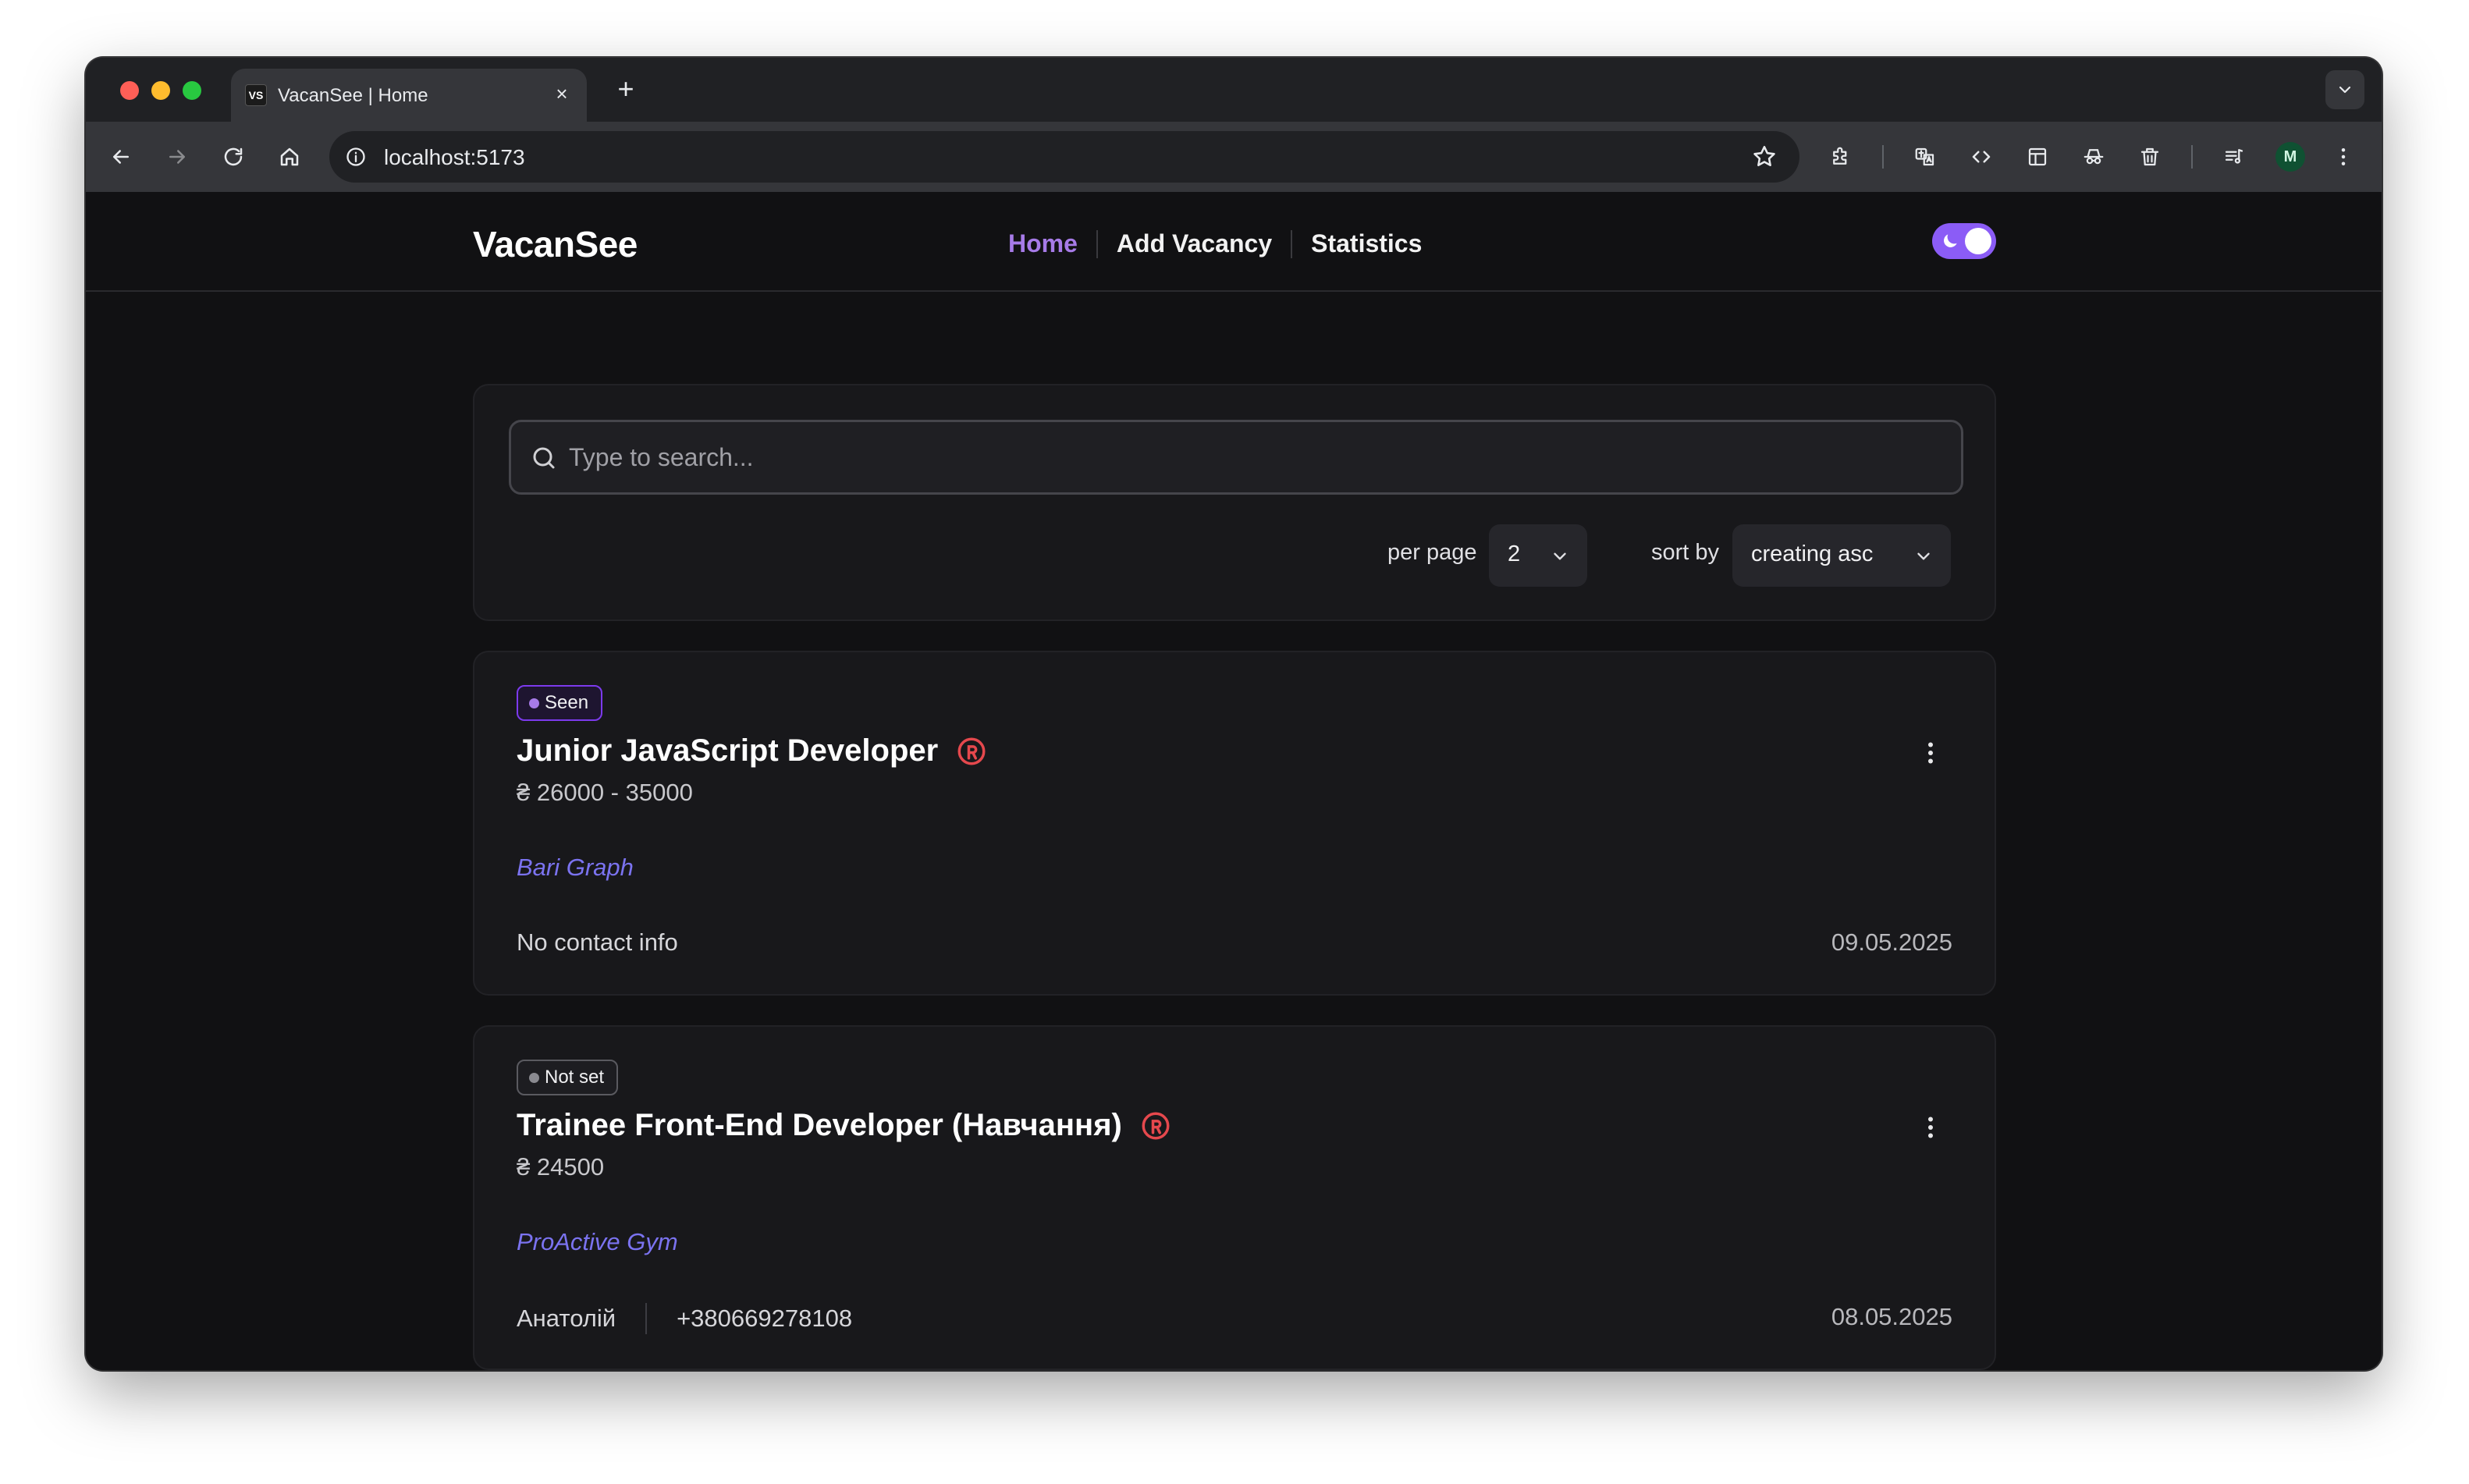 This screenshot has width=2469, height=1484. What do you see at coordinates (1194, 243) in the screenshot?
I see `nav-add-vacancy: Add Vacancy` at bounding box center [1194, 243].